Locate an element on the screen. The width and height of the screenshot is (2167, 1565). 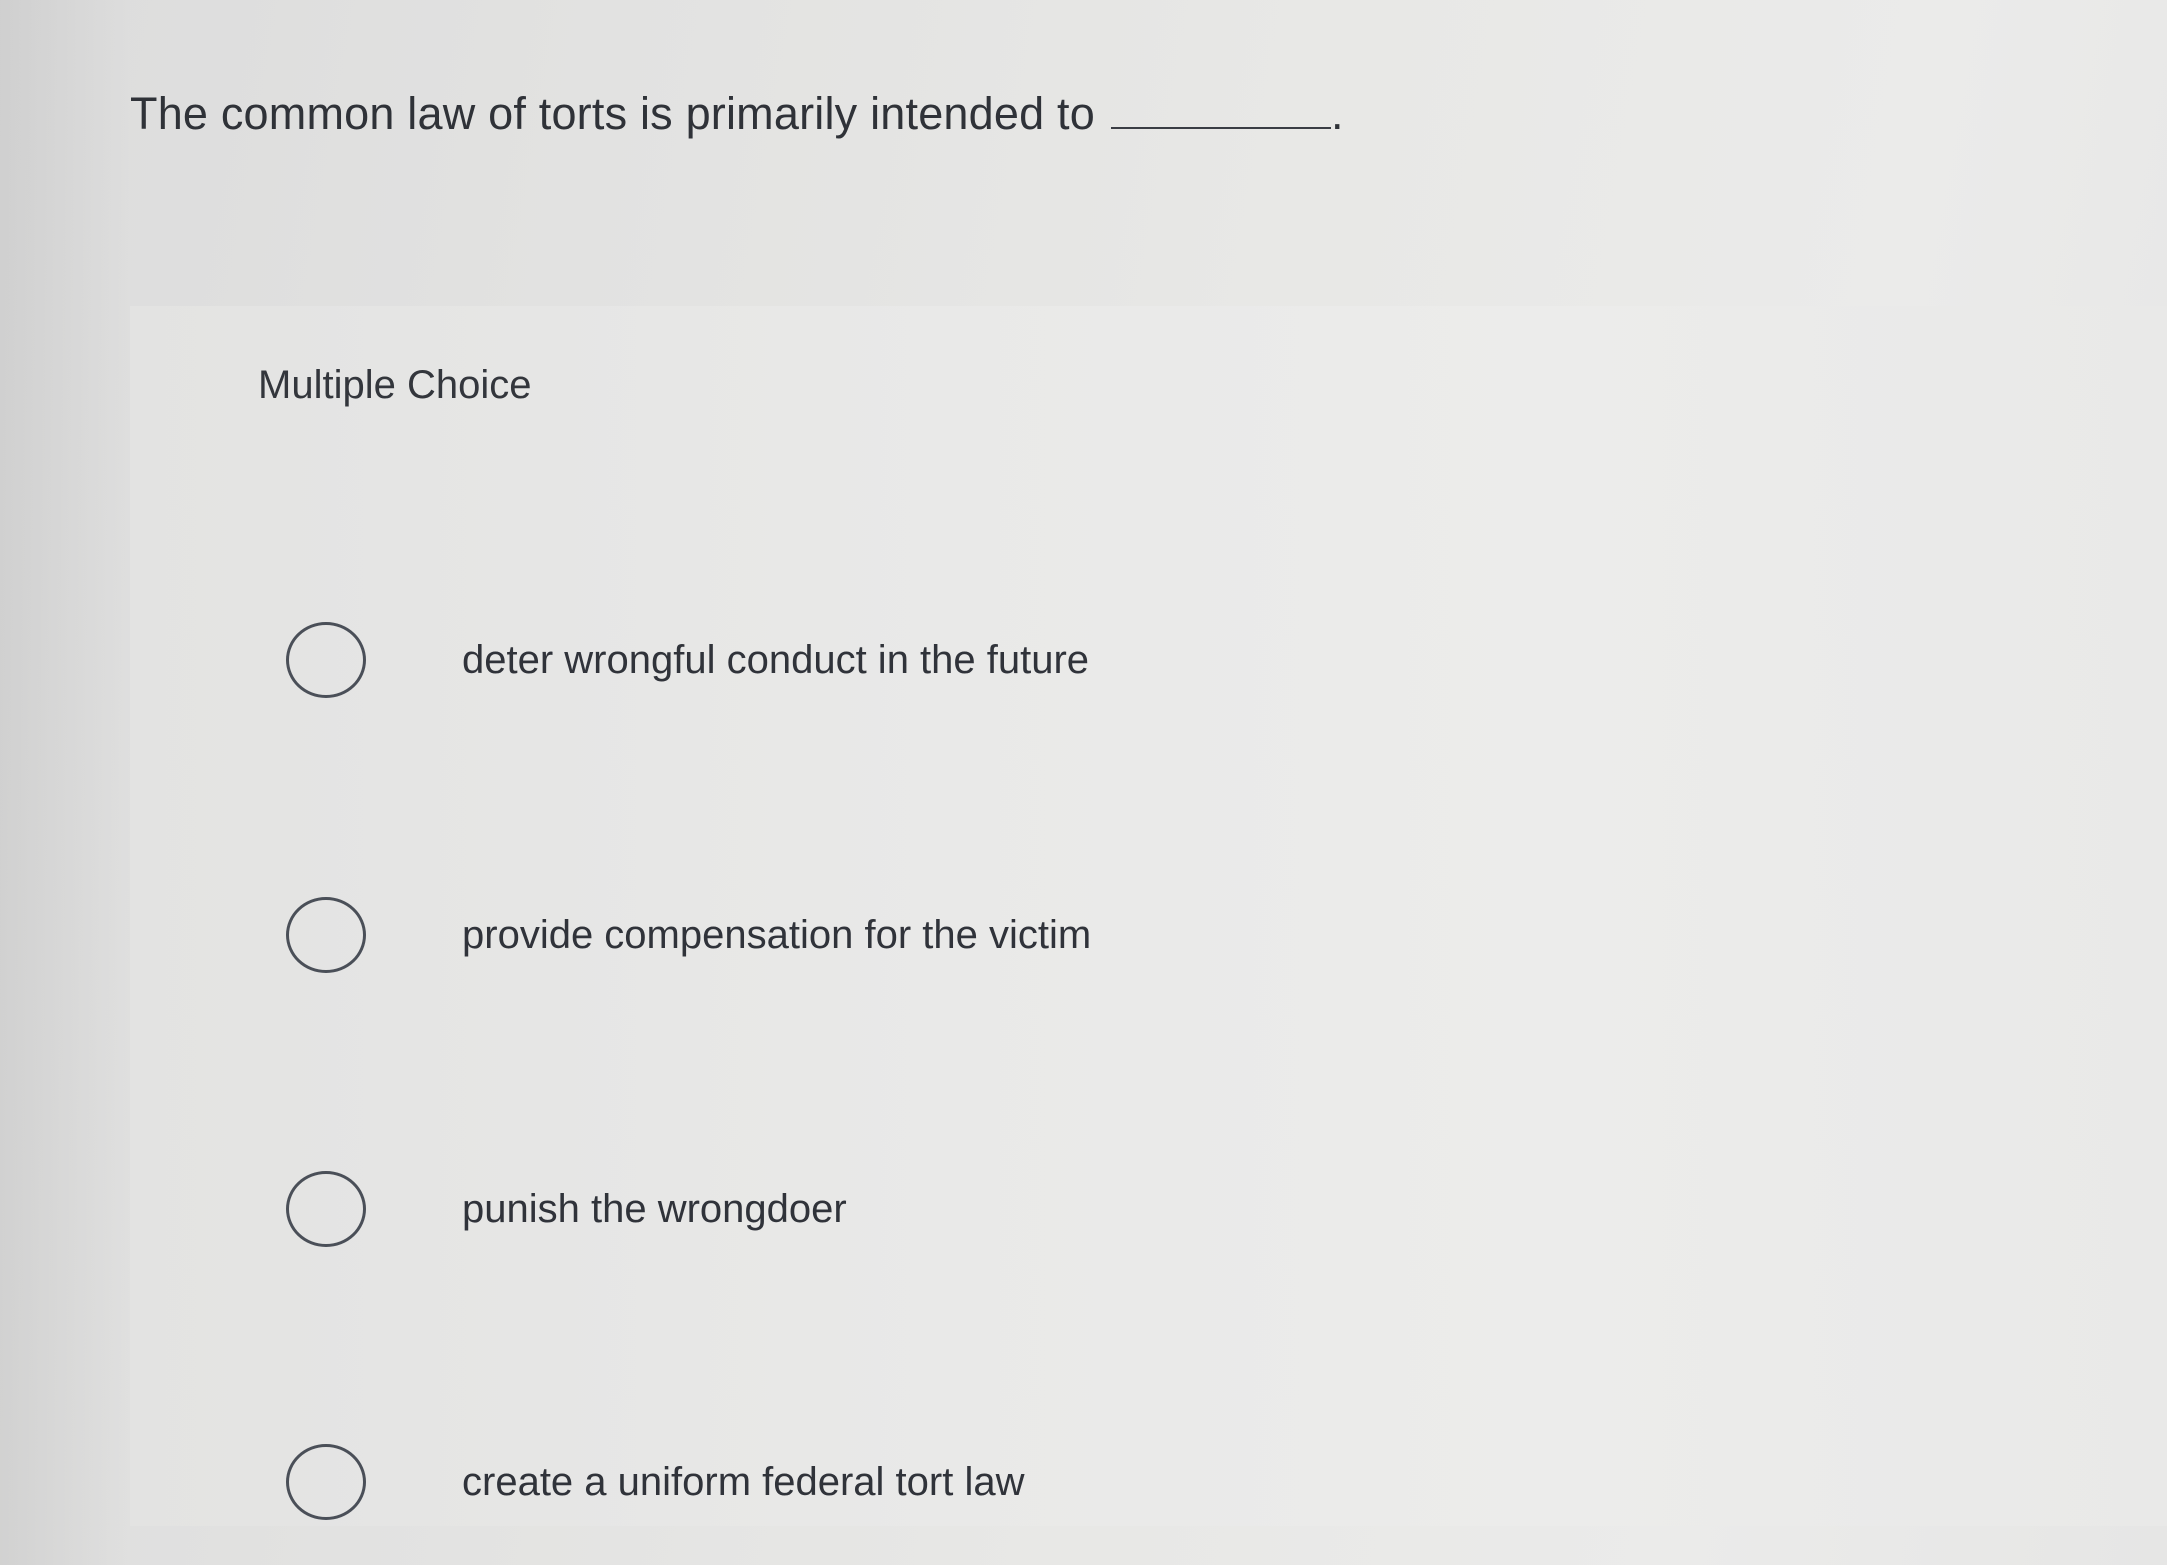
option-4: create a uniform federal tort law is located at coordinates (886, 1482).